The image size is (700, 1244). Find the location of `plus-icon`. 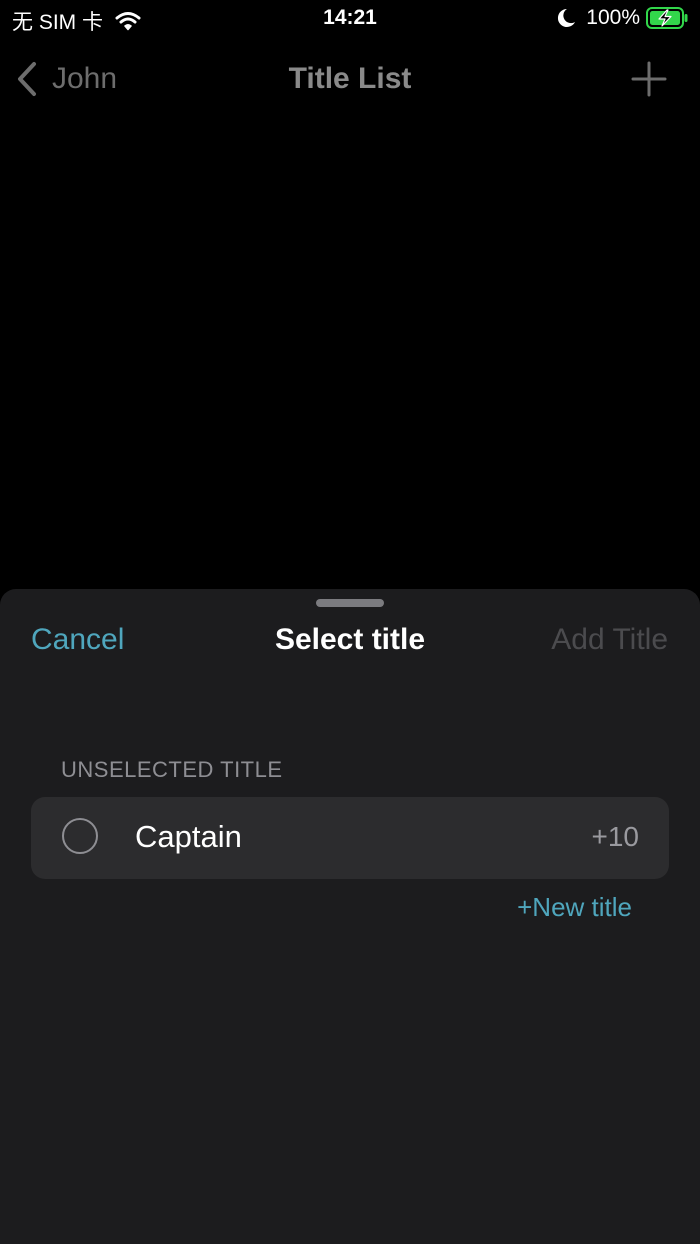

plus-icon is located at coordinates (649, 79).